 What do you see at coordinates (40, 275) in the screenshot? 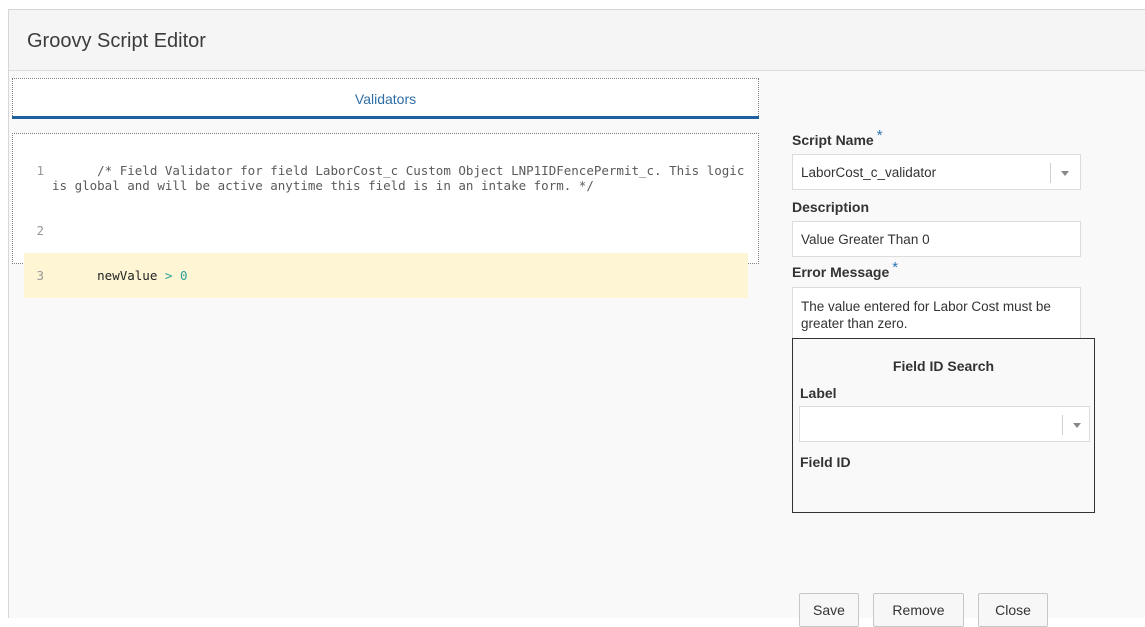
I see `line-number: 3` at bounding box center [40, 275].